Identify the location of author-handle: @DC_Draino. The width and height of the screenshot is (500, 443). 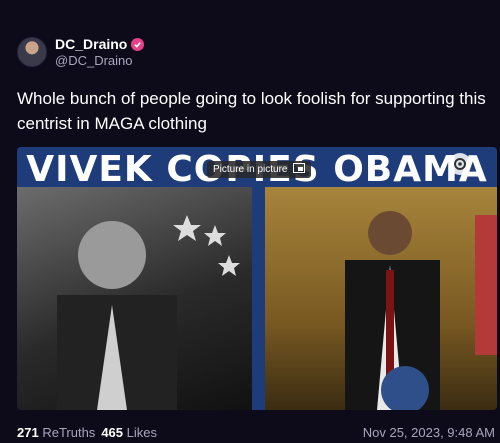
(94, 60).